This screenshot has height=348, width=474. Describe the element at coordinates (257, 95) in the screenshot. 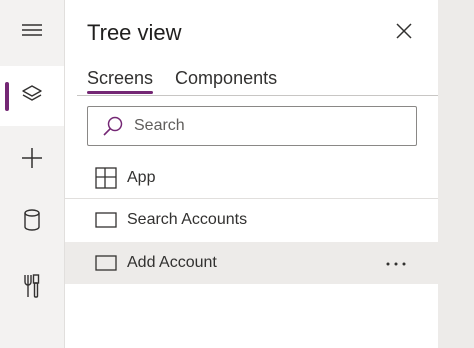

I see `tabs-divider` at that location.